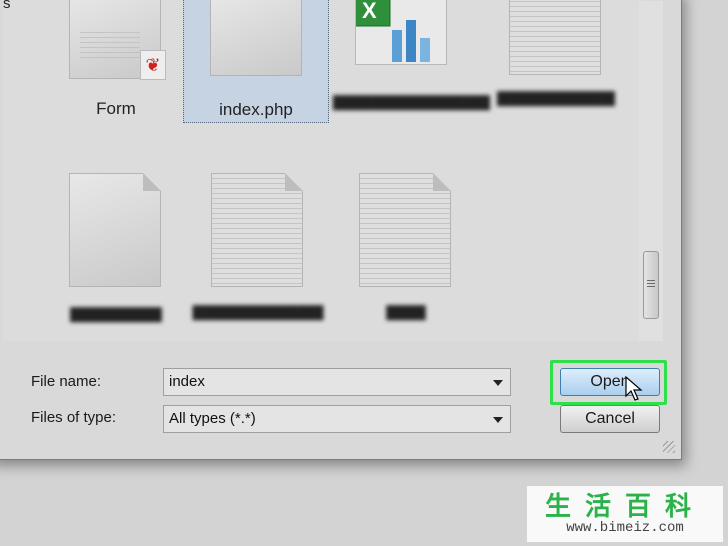 This screenshot has width=728, height=546. What do you see at coordinates (337, 382) in the screenshot?
I see `file-name-input: index` at bounding box center [337, 382].